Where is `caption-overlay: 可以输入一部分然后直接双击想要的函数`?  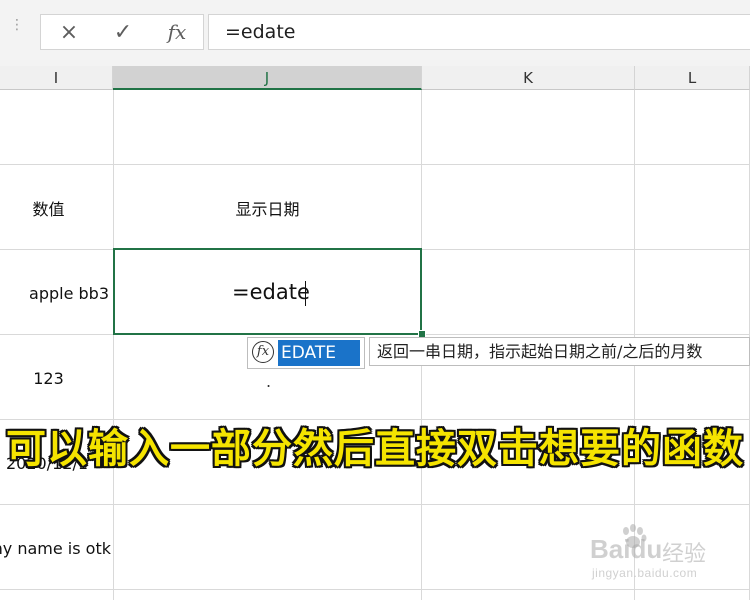 caption-overlay: 可以输入一部分然后直接双击想要的函数 is located at coordinates (375, 449).